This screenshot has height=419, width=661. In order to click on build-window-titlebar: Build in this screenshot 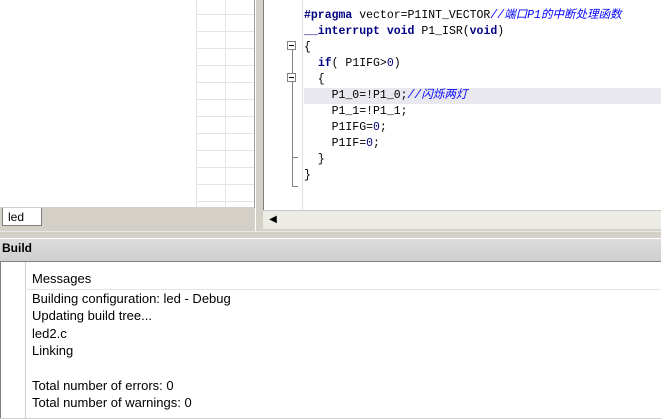, I will do `click(330, 250)`.